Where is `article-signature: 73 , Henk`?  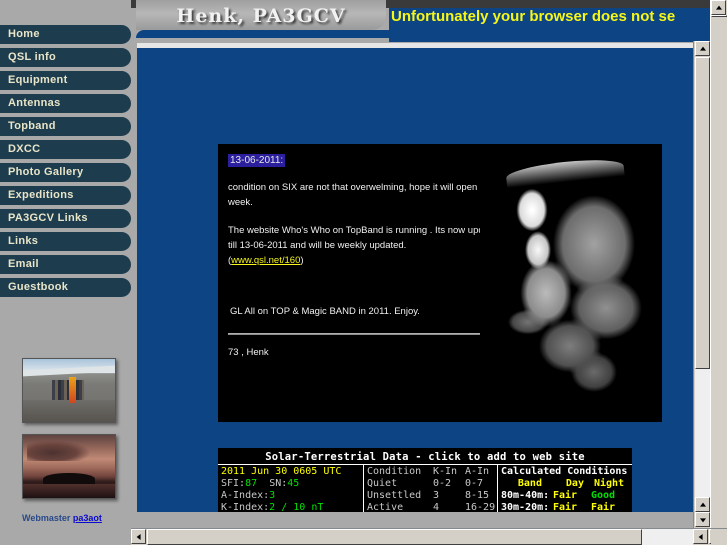 article-signature: 73 , Henk is located at coordinates (248, 352).